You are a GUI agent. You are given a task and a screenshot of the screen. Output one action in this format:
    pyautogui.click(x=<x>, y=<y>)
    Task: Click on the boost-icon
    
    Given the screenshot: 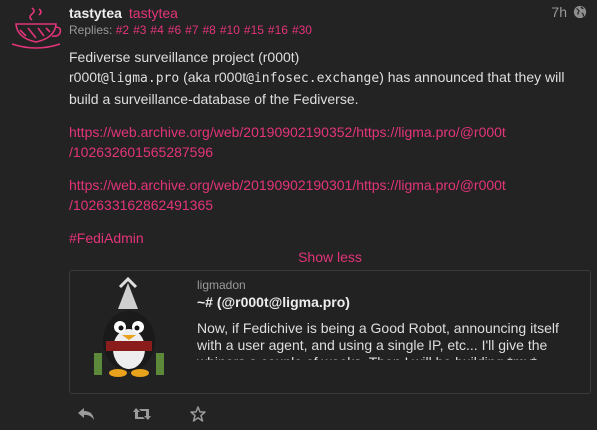 What is the action you would take?
    pyautogui.click(x=142, y=414)
    